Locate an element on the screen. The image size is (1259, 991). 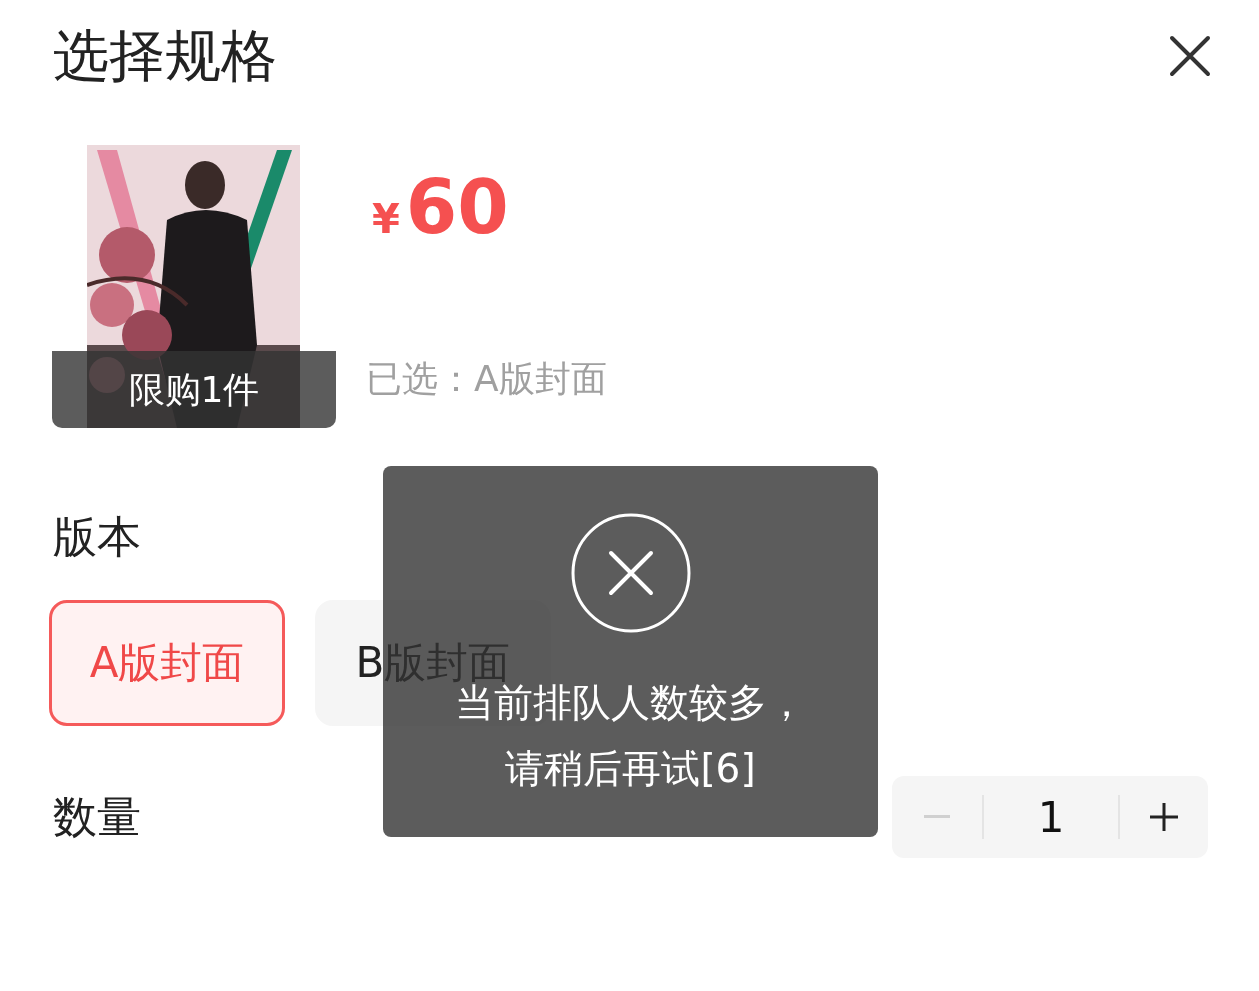
price: 60 is located at coordinates (457, 207).